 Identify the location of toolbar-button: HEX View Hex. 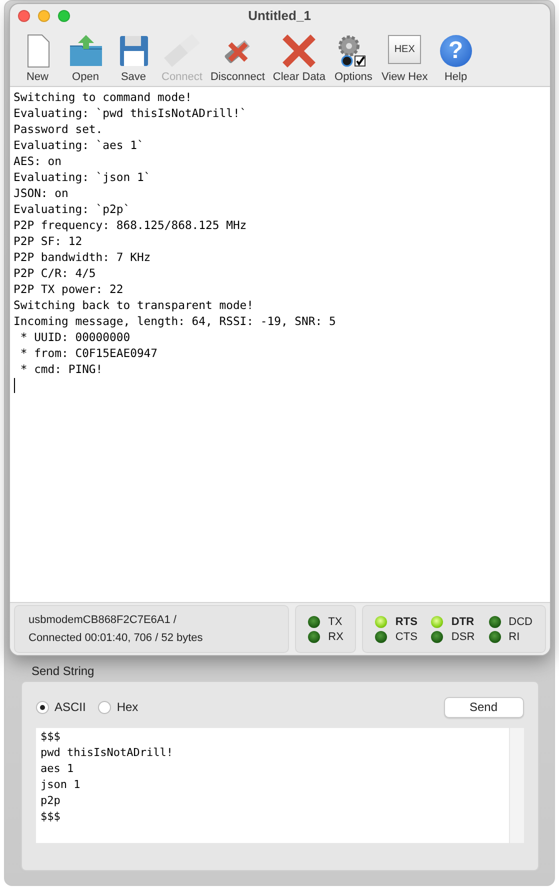
(404, 59).